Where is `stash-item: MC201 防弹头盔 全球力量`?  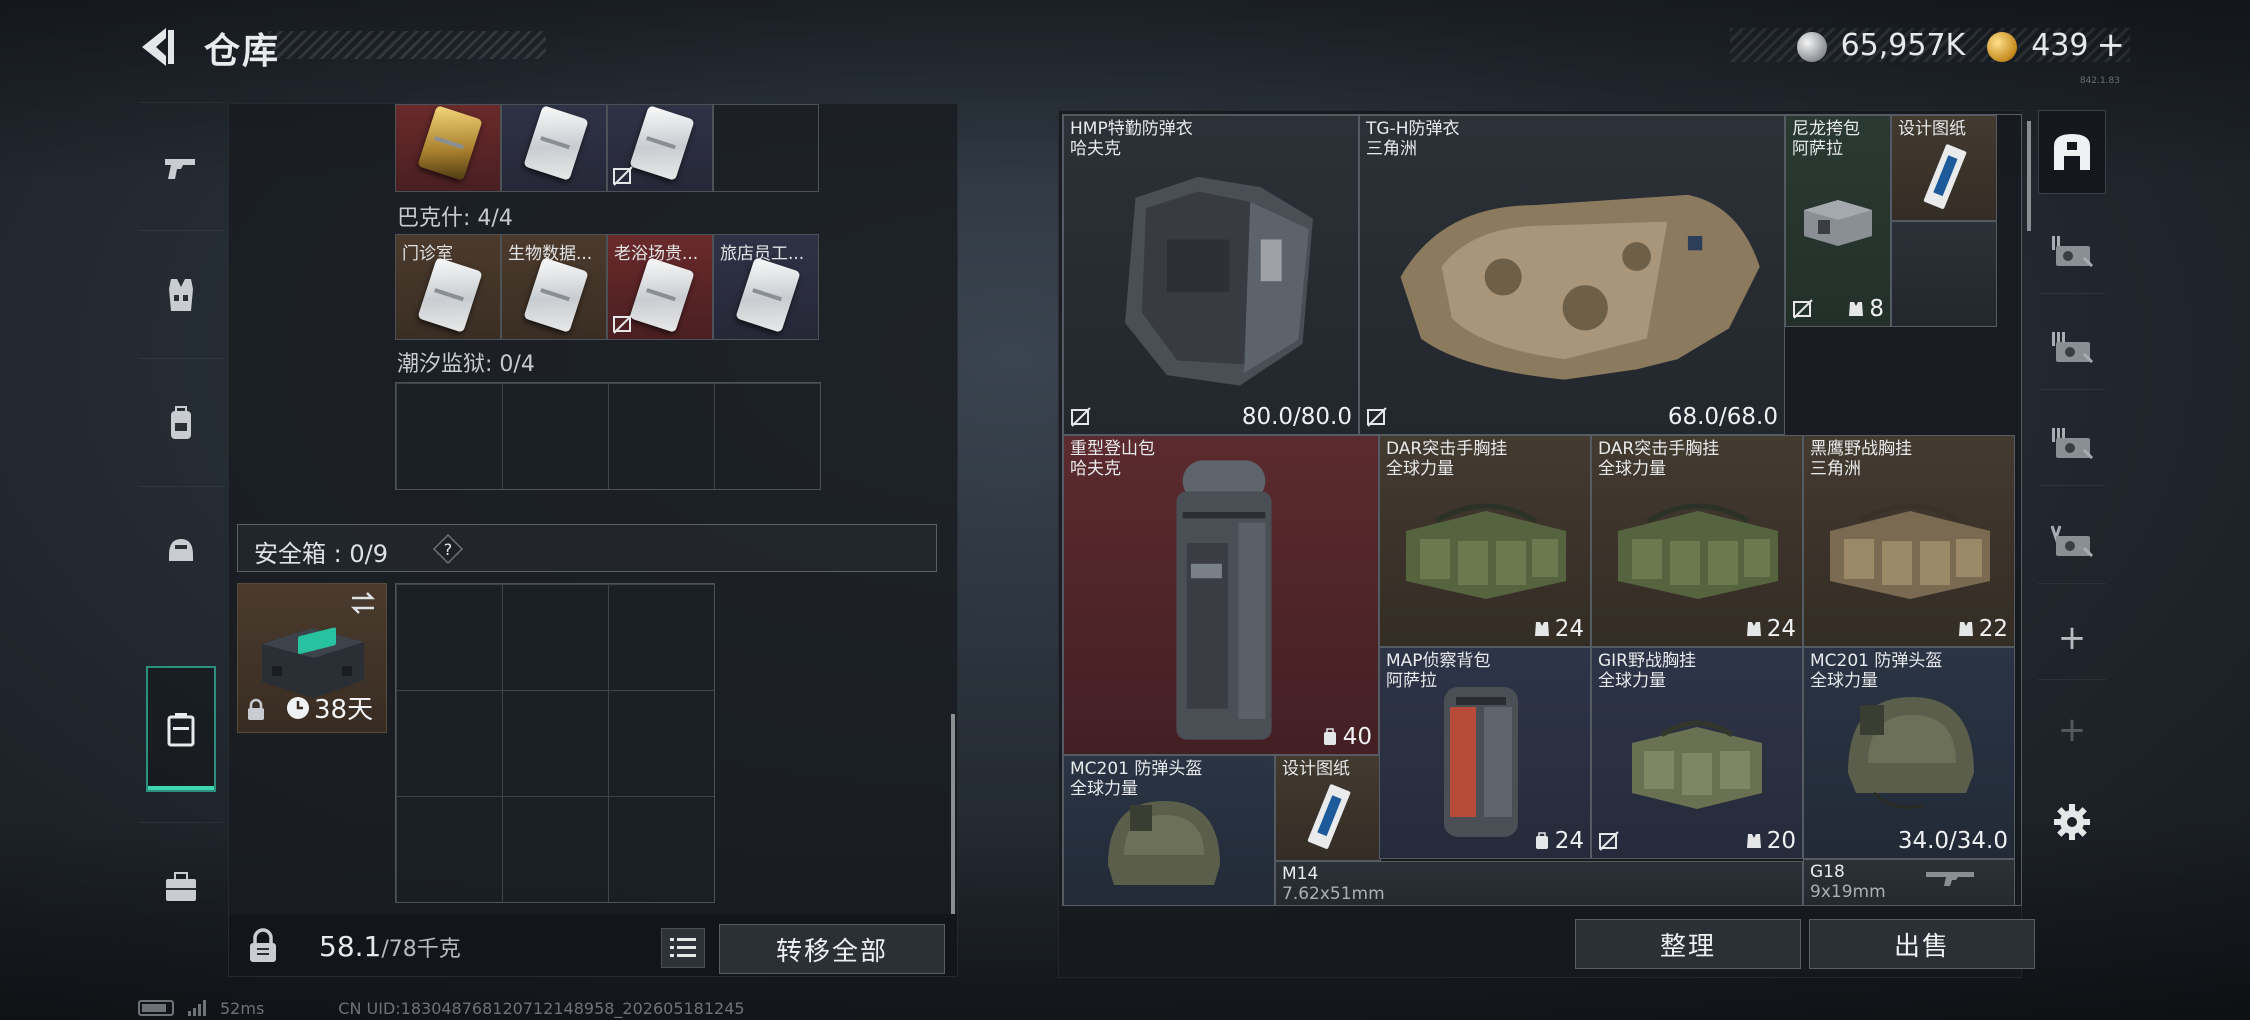
stash-item: MC201 防弹头盔 全球力量 is located at coordinates (1169, 830).